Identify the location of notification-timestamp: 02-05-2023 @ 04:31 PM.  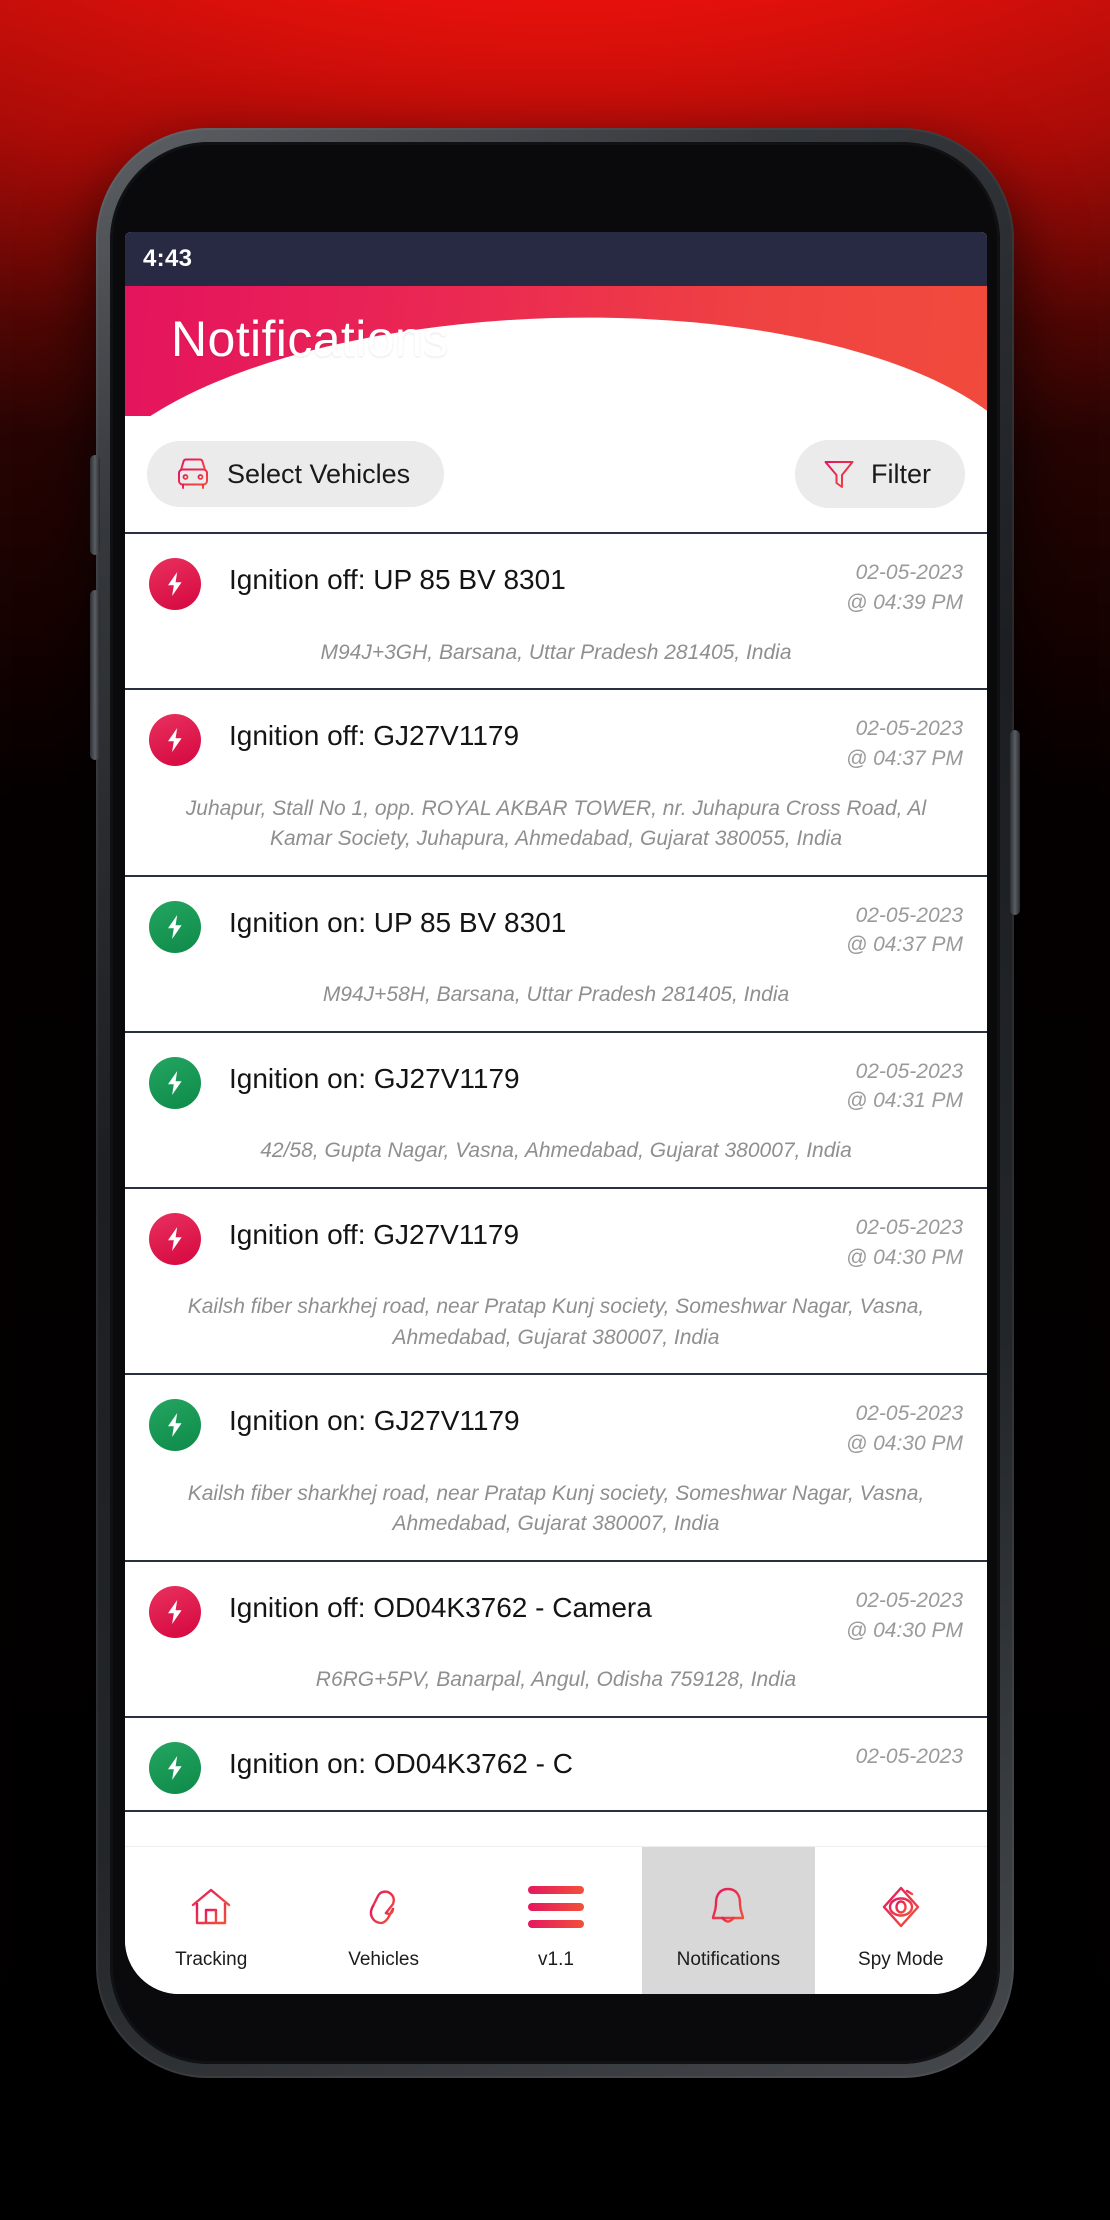
(904, 1086).